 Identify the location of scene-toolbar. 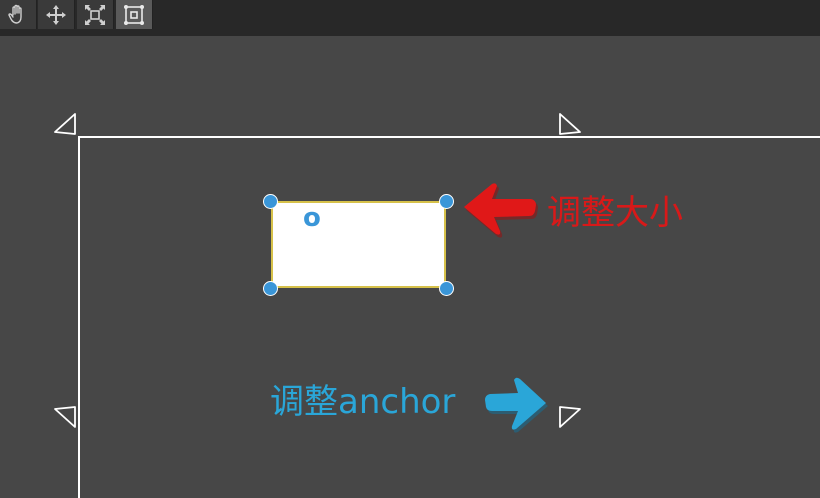
(410, 18).